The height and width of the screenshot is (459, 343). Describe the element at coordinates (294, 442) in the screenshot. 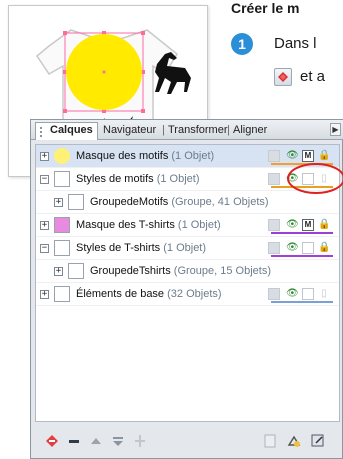

I see `layer-options-icon` at that location.